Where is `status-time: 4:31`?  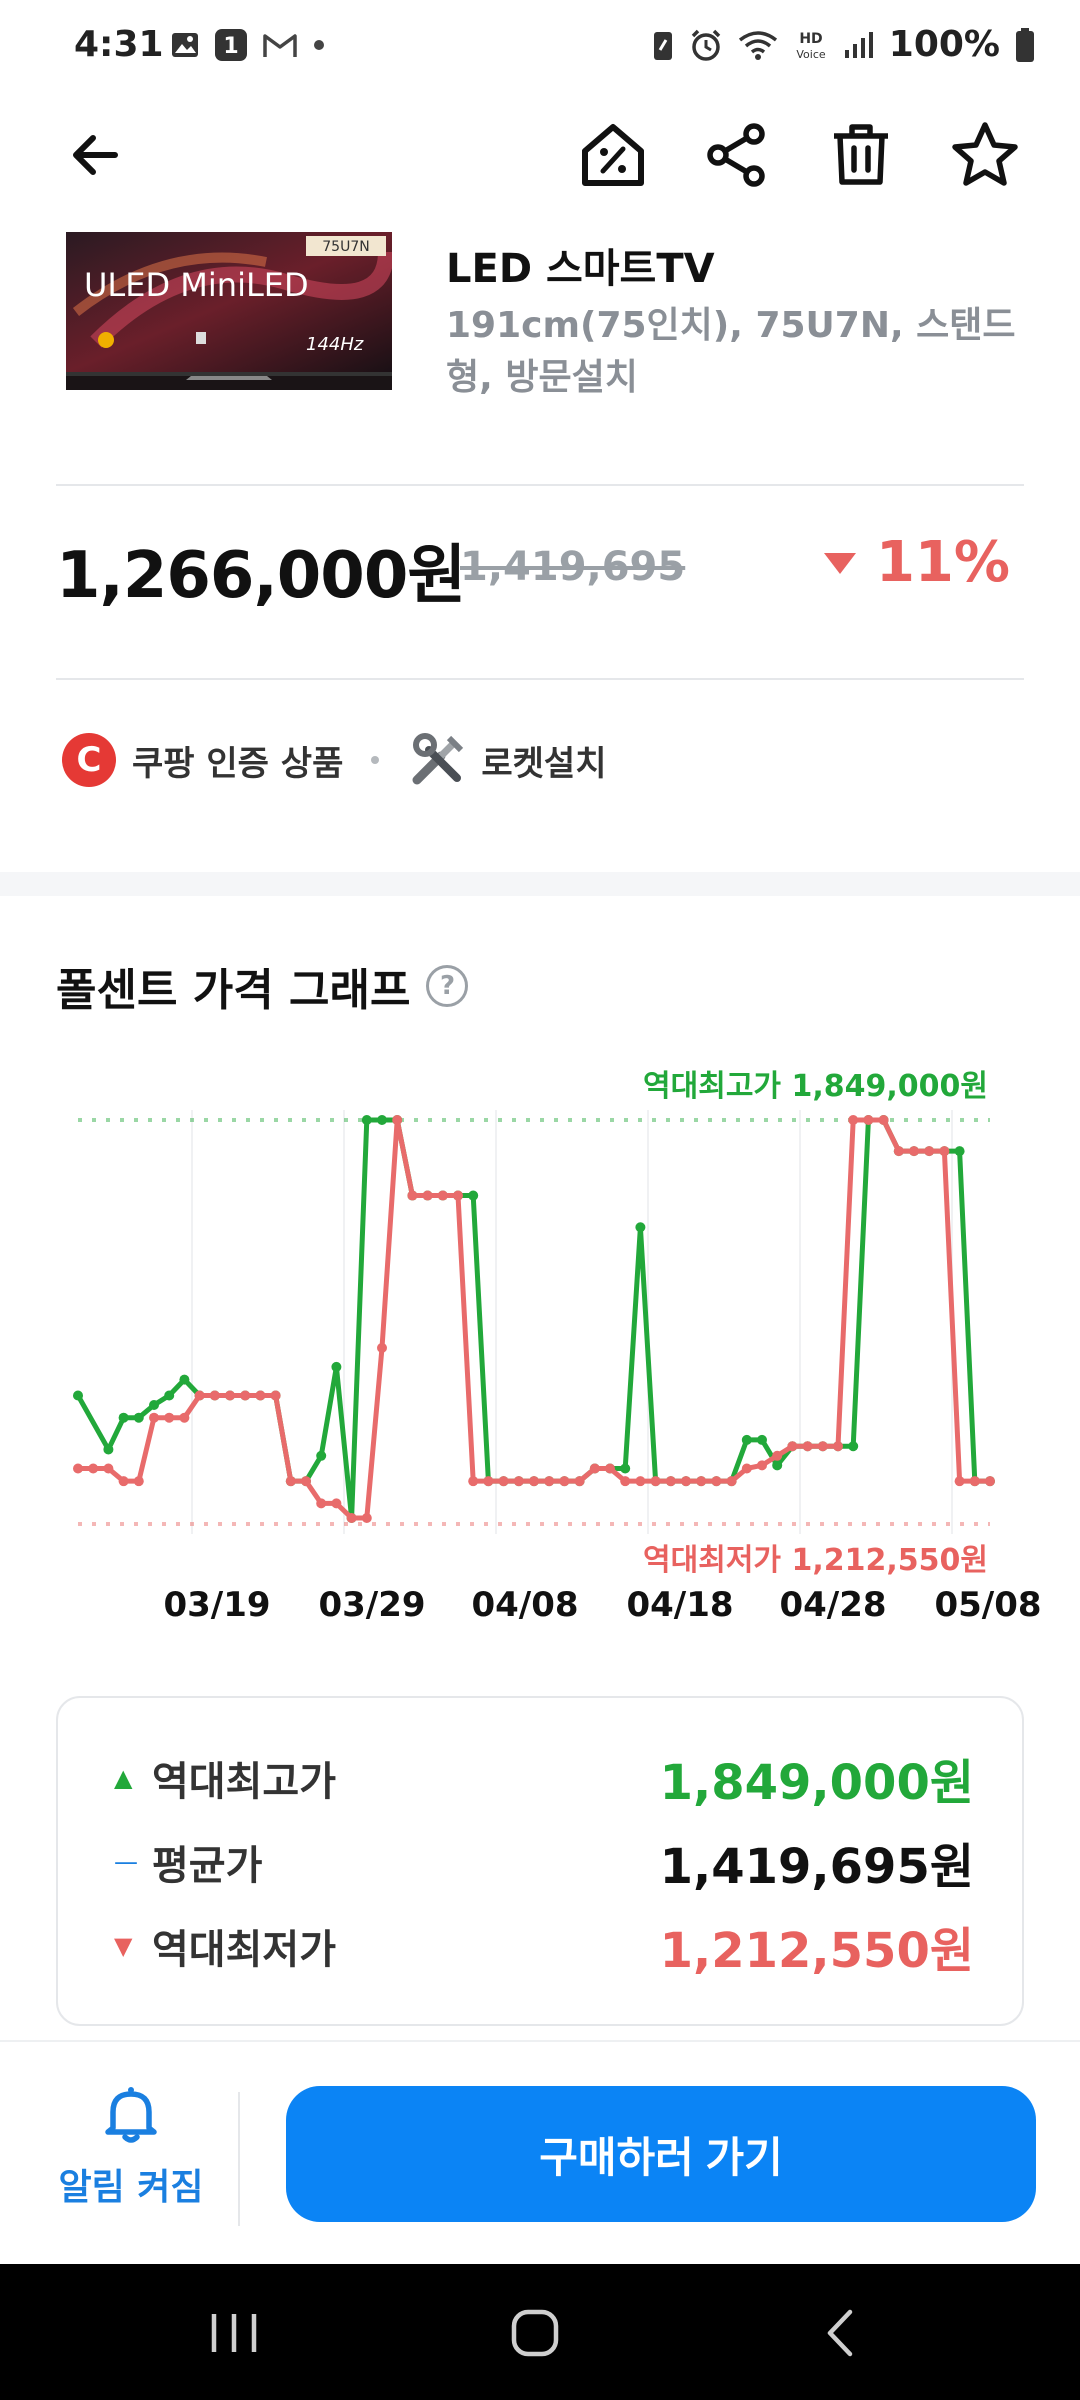
status-time: 4:31 is located at coordinates (119, 44).